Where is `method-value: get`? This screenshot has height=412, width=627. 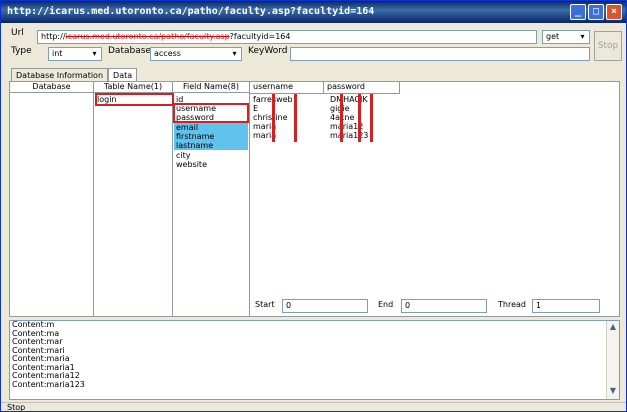 method-value: get is located at coordinates (553, 36).